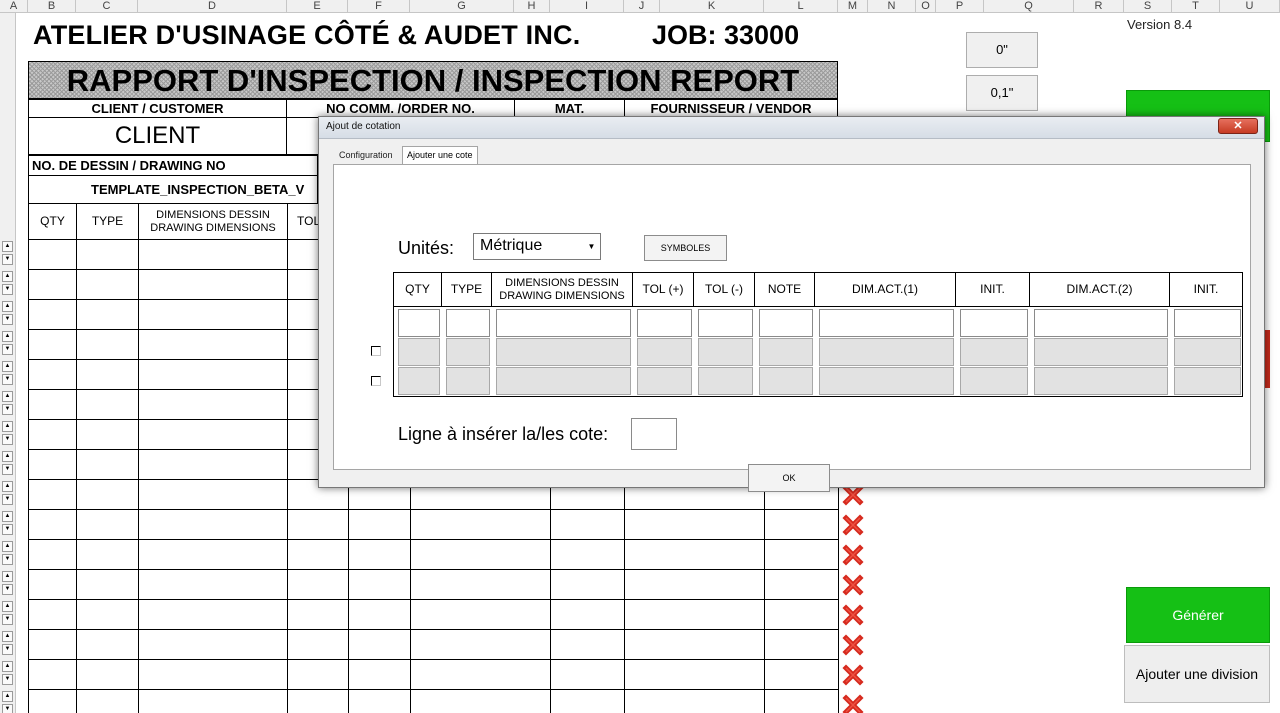  Describe the element at coordinates (654, 434) in the screenshot. I see `insert-line-input` at that location.